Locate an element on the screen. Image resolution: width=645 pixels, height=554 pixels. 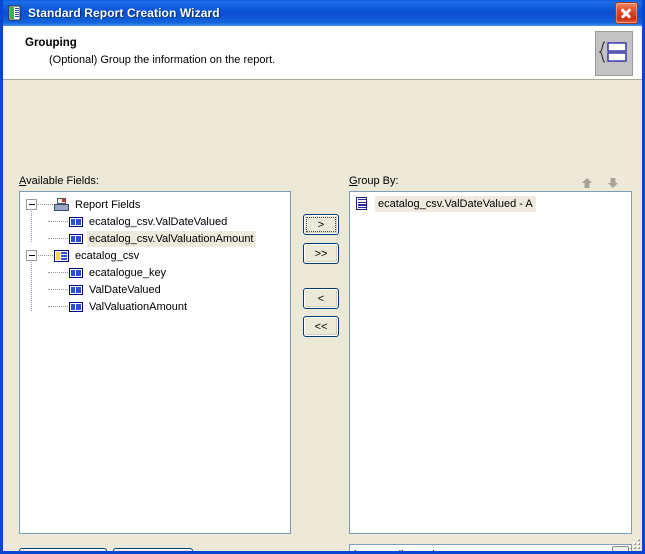
tree-item-label: Report Fields is located at coordinates (108, 204).